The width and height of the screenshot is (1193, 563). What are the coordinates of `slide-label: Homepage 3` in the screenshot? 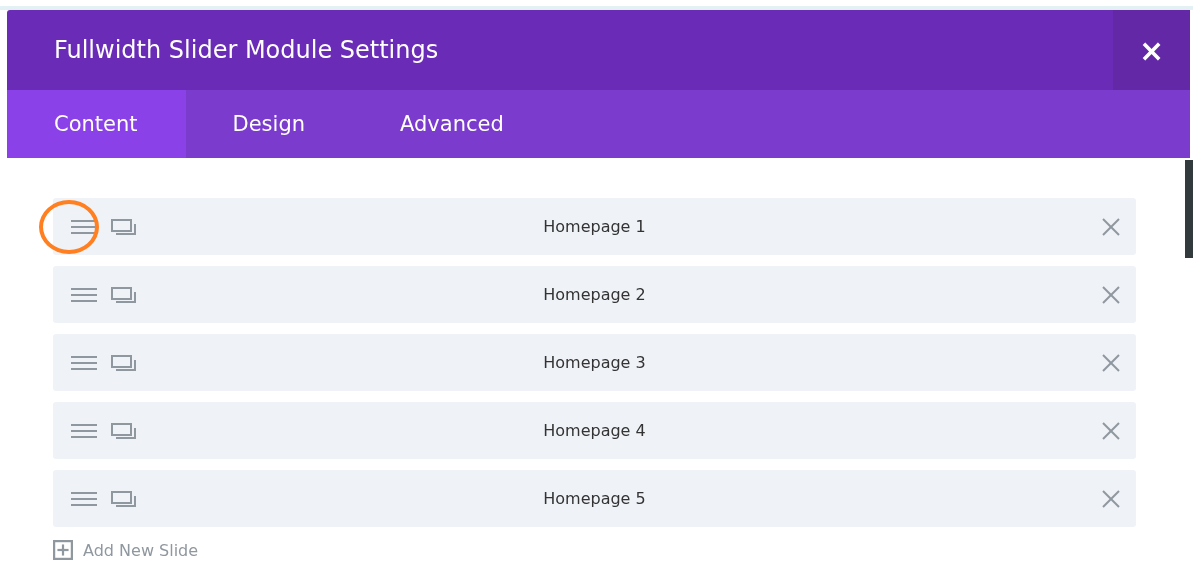 It's located at (594, 362).